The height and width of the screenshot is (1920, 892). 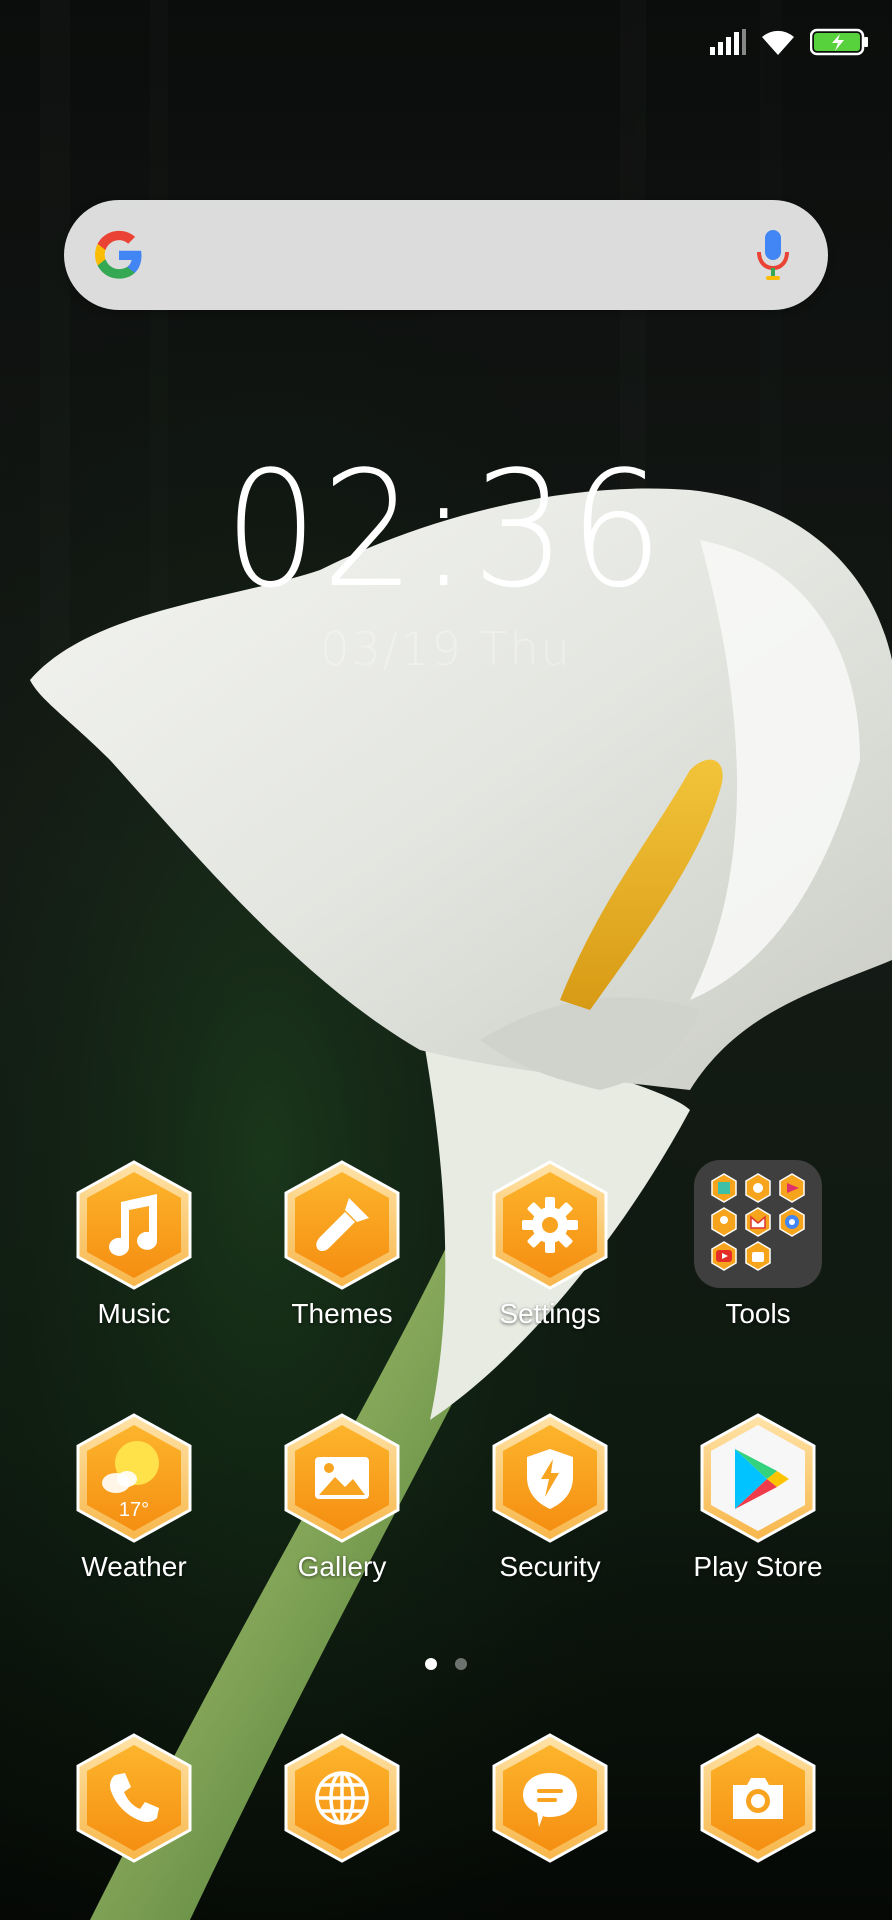 What do you see at coordinates (134, 1225) in the screenshot?
I see `music-note-icon` at bounding box center [134, 1225].